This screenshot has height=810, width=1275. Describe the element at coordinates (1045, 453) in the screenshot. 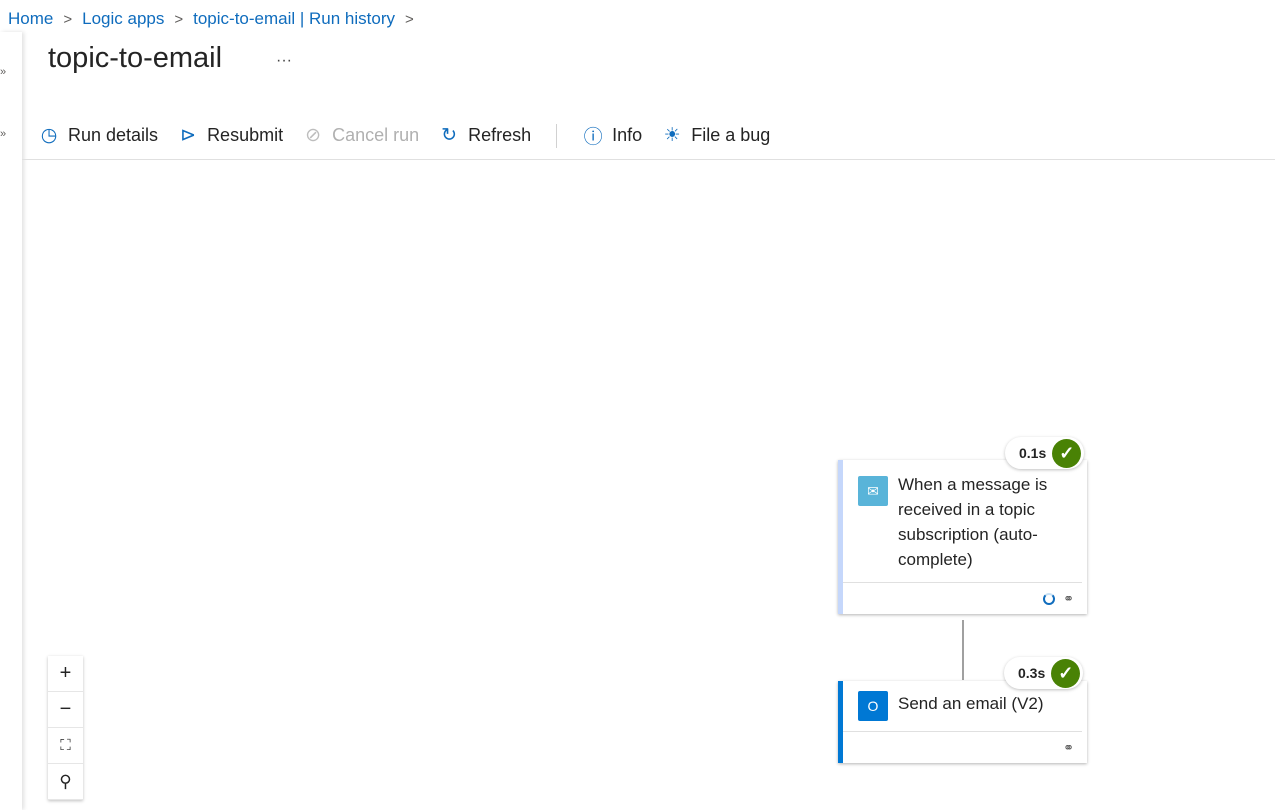

I see `trigger-status-badge: 0.1s ✓` at that location.